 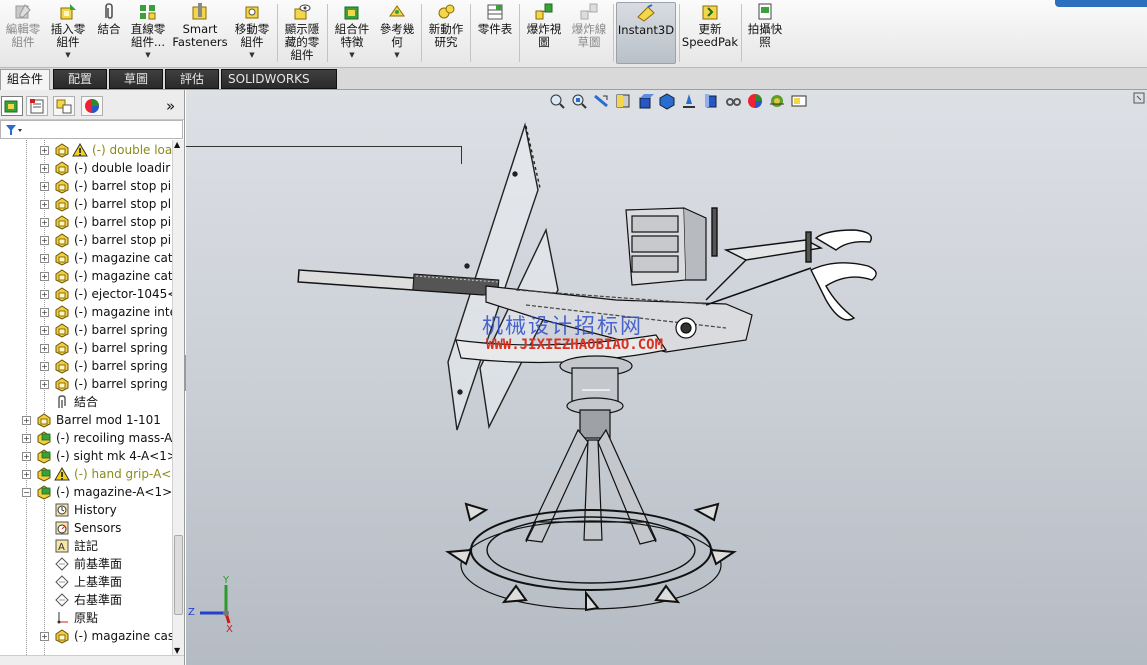 What do you see at coordinates (86, 312) in the screenshot?
I see `tree-item: + (-) magazine inte` at bounding box center [86, 312].